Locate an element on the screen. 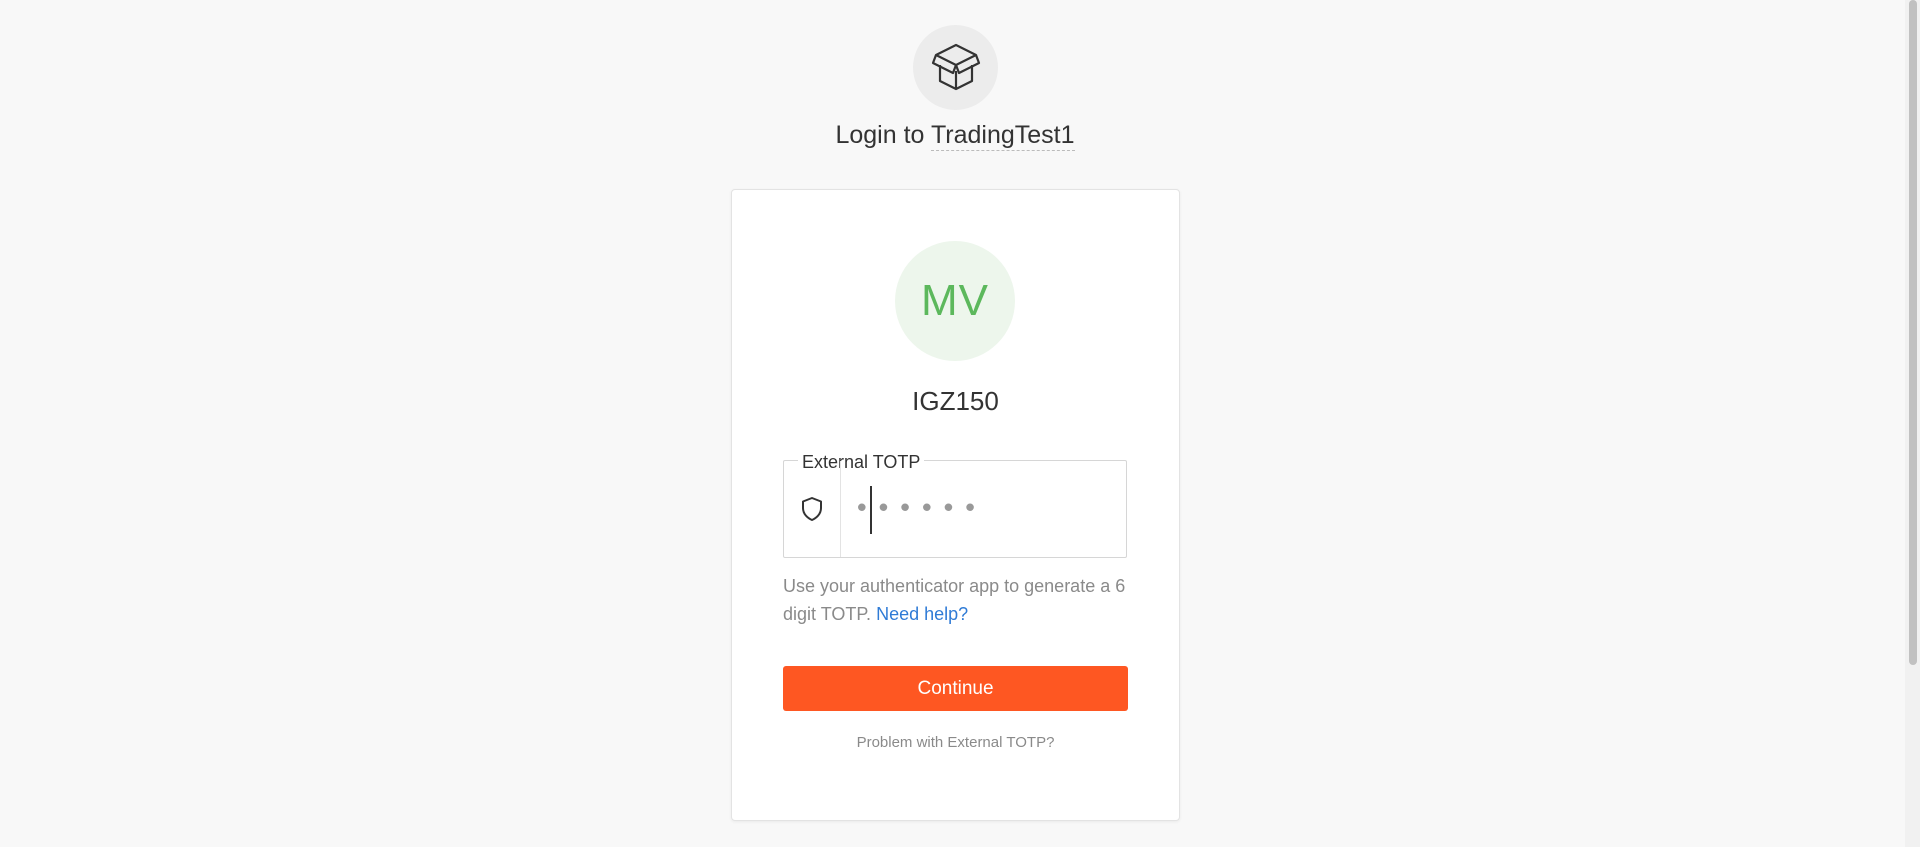  continue-button: Continue is located at coordinates (955, 688).